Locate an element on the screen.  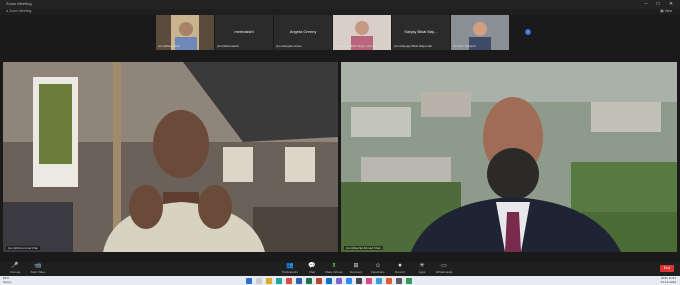
whiteboards-button: ▭ Whiteboards is located at coordinates (444, 268).